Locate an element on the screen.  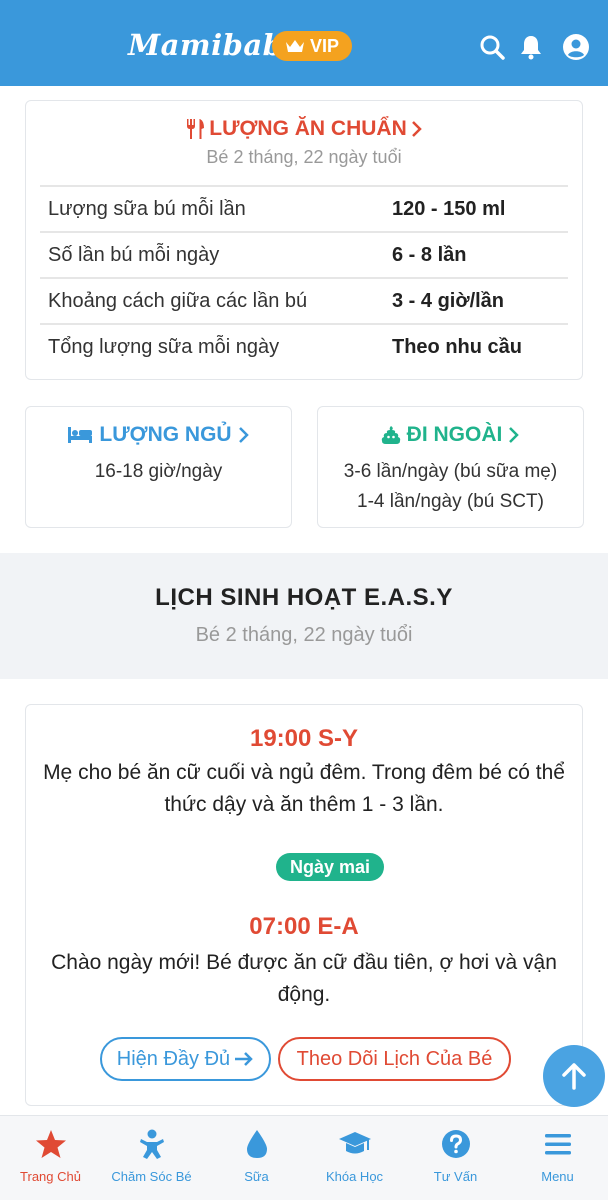
nav-item-baby-care: Chăm Sóc Bé is located at coordinates (151, 1158).